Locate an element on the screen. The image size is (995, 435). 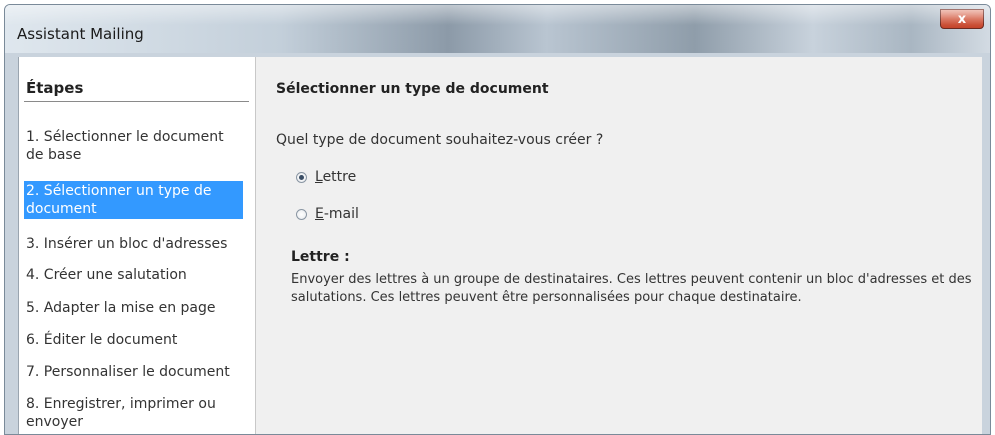
step-adjust-layout: 5. Adapter la mise en page is located at coordinates (133, 308).